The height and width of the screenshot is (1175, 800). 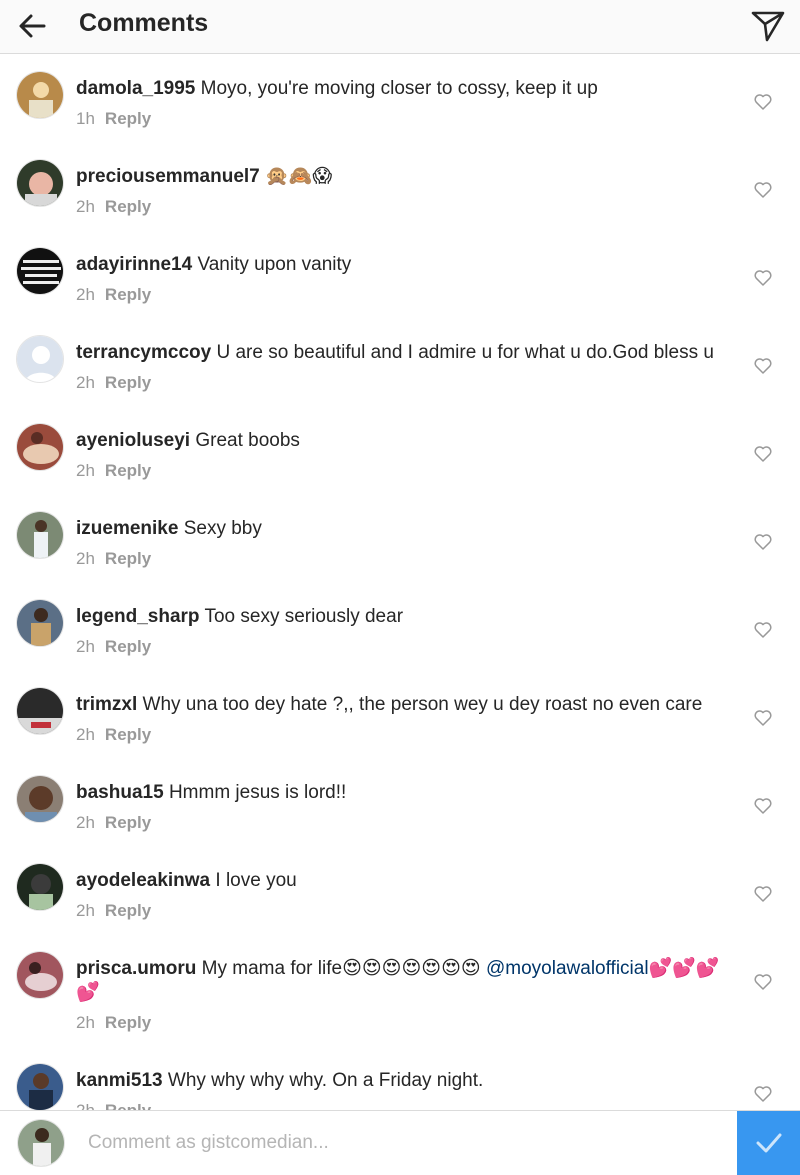 What do you see at coordinates (567, 968) in the screenshot?
I see `mention-link: @moyolawalofficial` at bounding box center [567, 968].